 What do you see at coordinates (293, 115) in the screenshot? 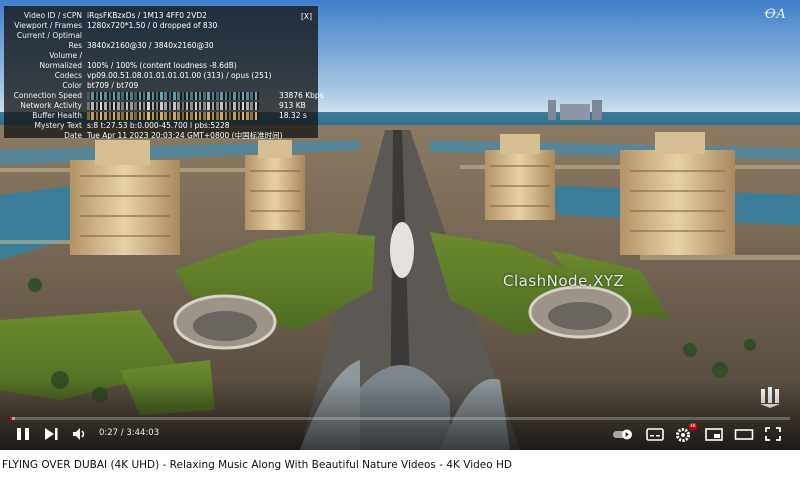
I see `stats-graph-value: 18.32 s` at bounding box center [293, 115].